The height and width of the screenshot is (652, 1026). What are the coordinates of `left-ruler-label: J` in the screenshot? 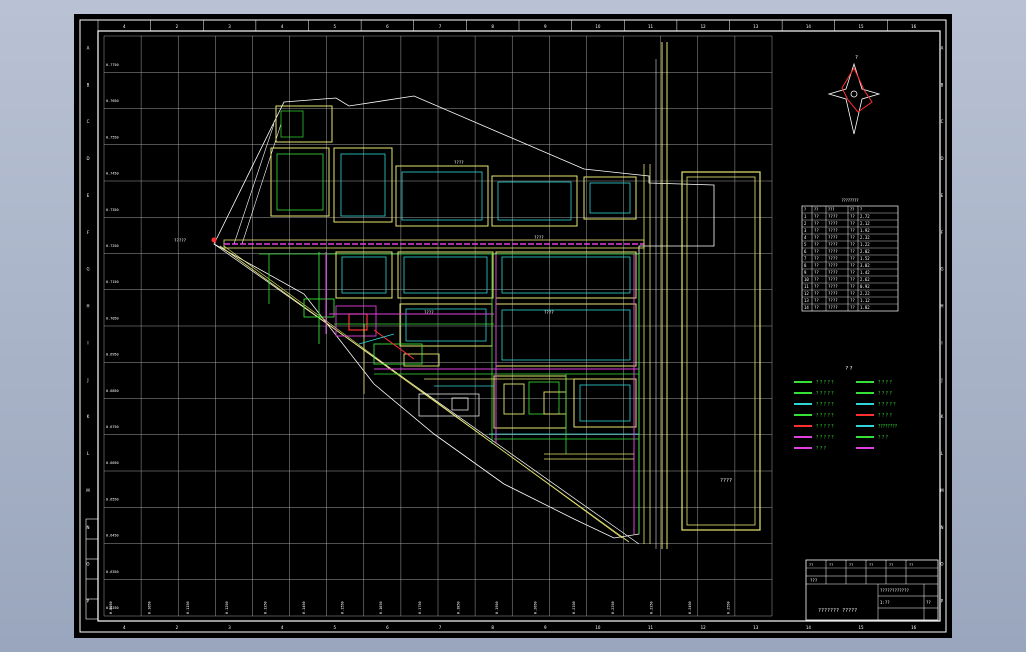 It's located at (87, 379).